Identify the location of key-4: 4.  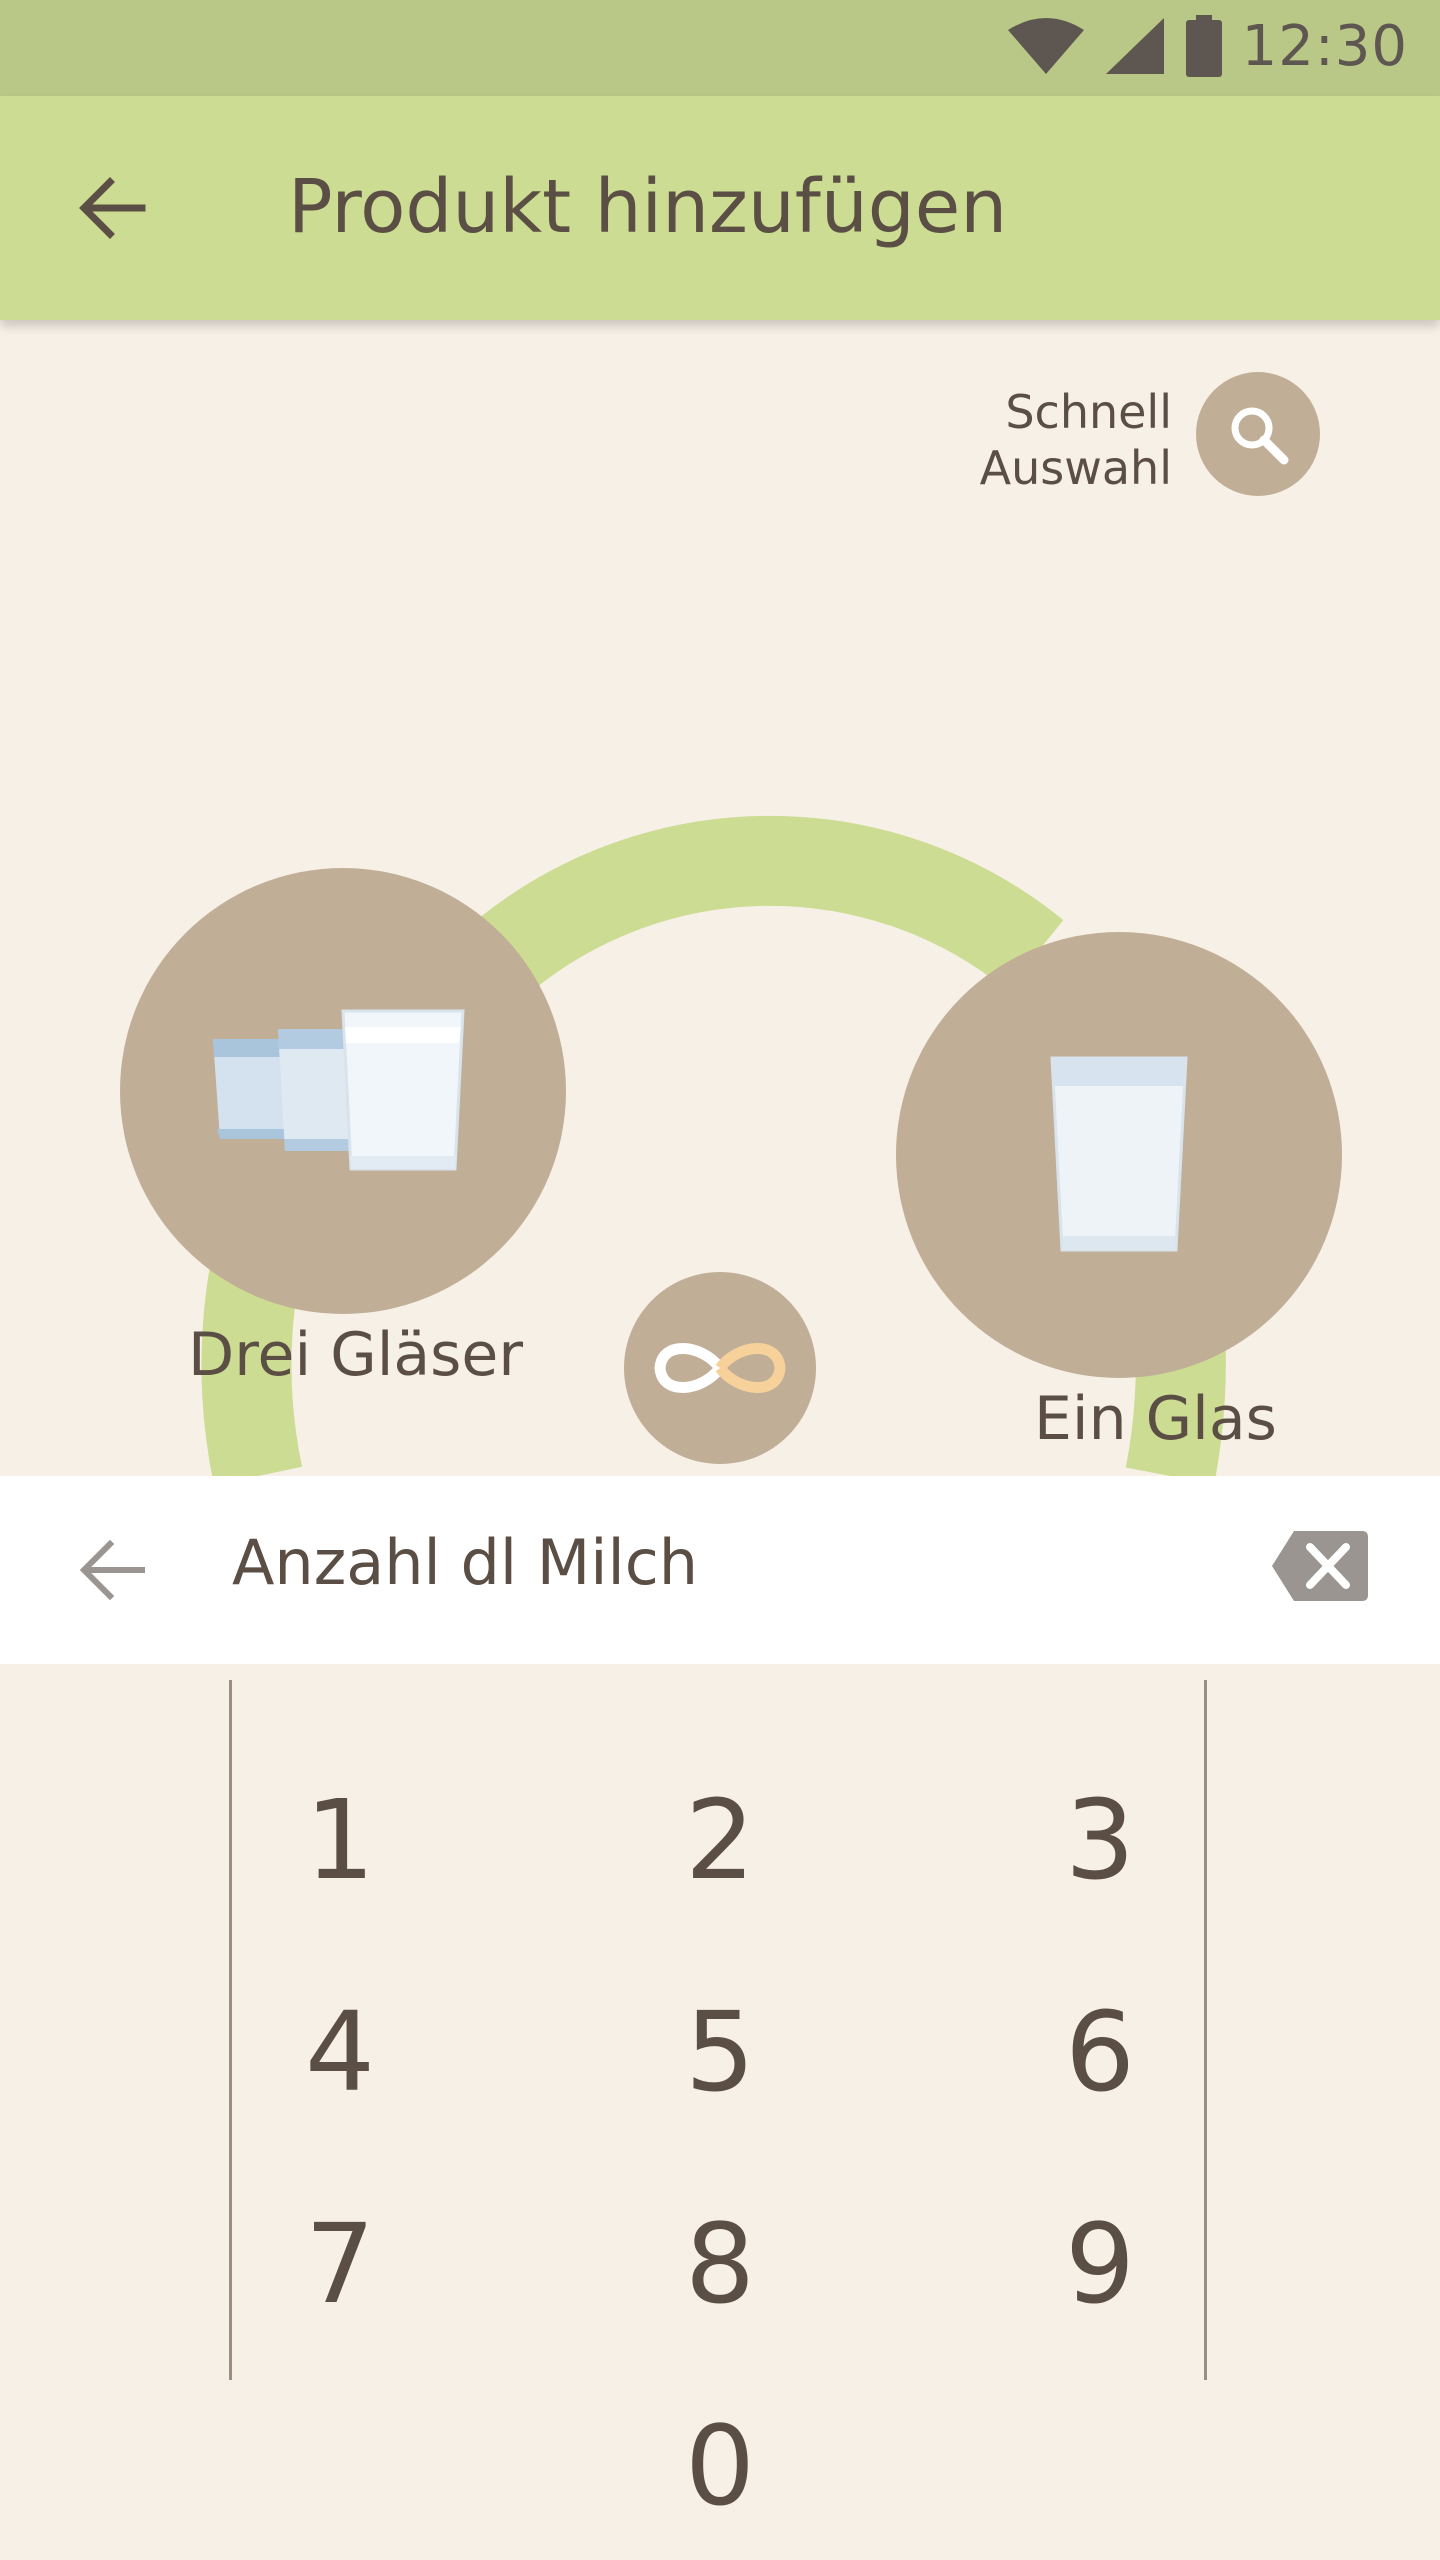
(340, 2052).